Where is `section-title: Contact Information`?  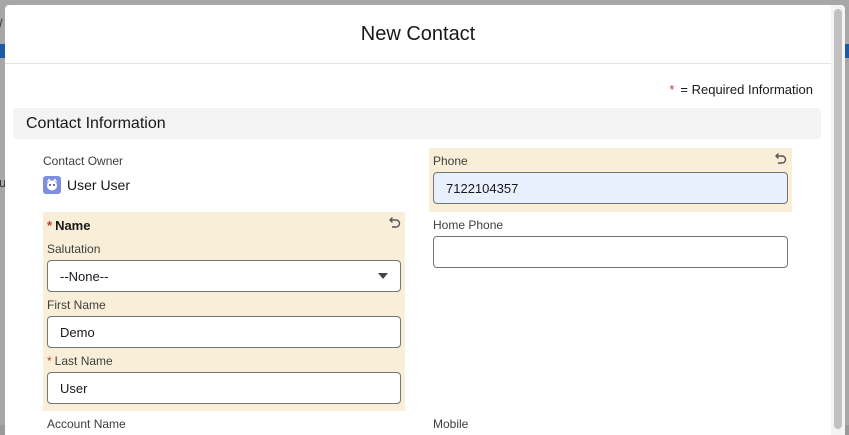
section-title: Contact Information is located at coordinates (96, 123).